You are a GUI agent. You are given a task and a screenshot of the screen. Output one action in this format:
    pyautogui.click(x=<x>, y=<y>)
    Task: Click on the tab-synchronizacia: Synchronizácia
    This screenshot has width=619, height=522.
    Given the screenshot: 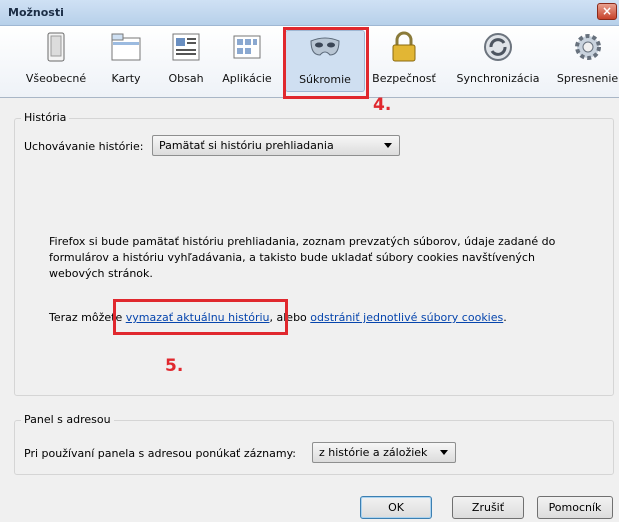 What is the action you would take?
    pyautogui.click(x=498, y=61)
    